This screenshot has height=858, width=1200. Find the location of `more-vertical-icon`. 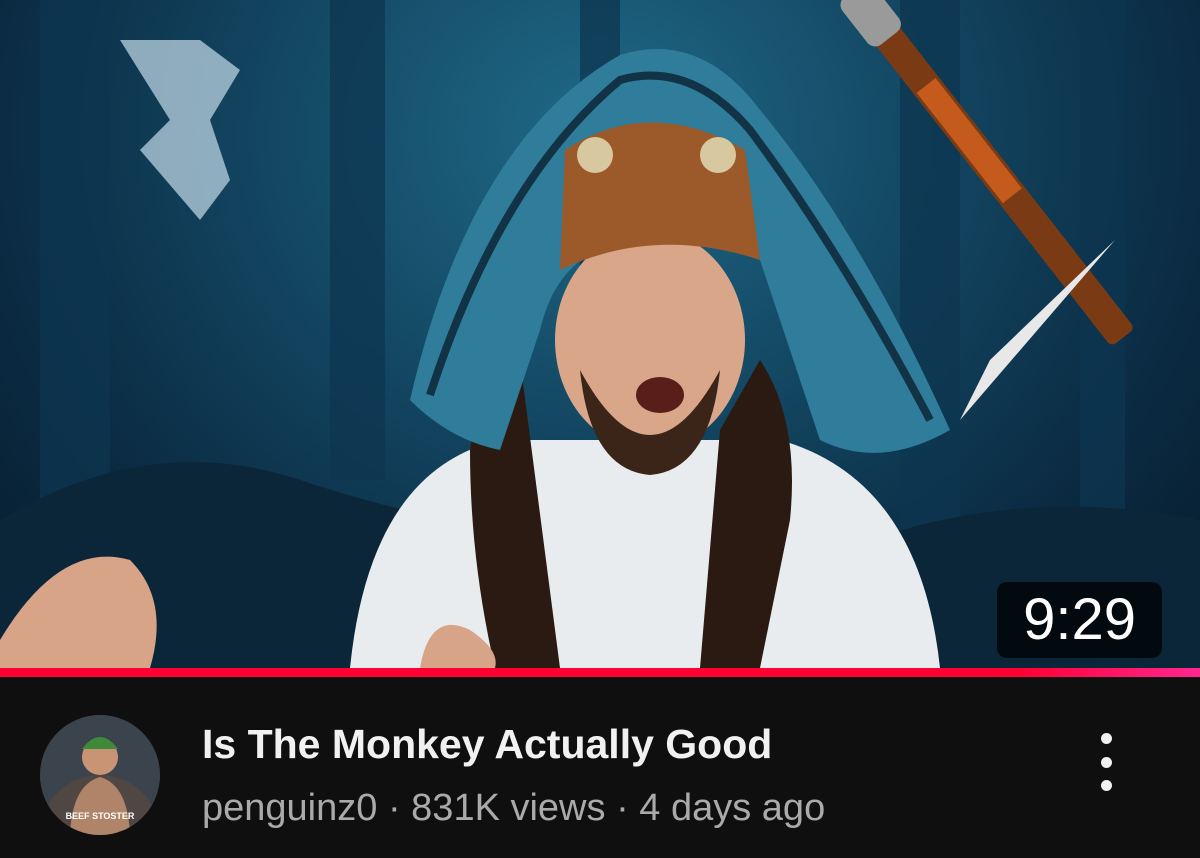

more-vertical-icon is located at coordinates (1106, 762).